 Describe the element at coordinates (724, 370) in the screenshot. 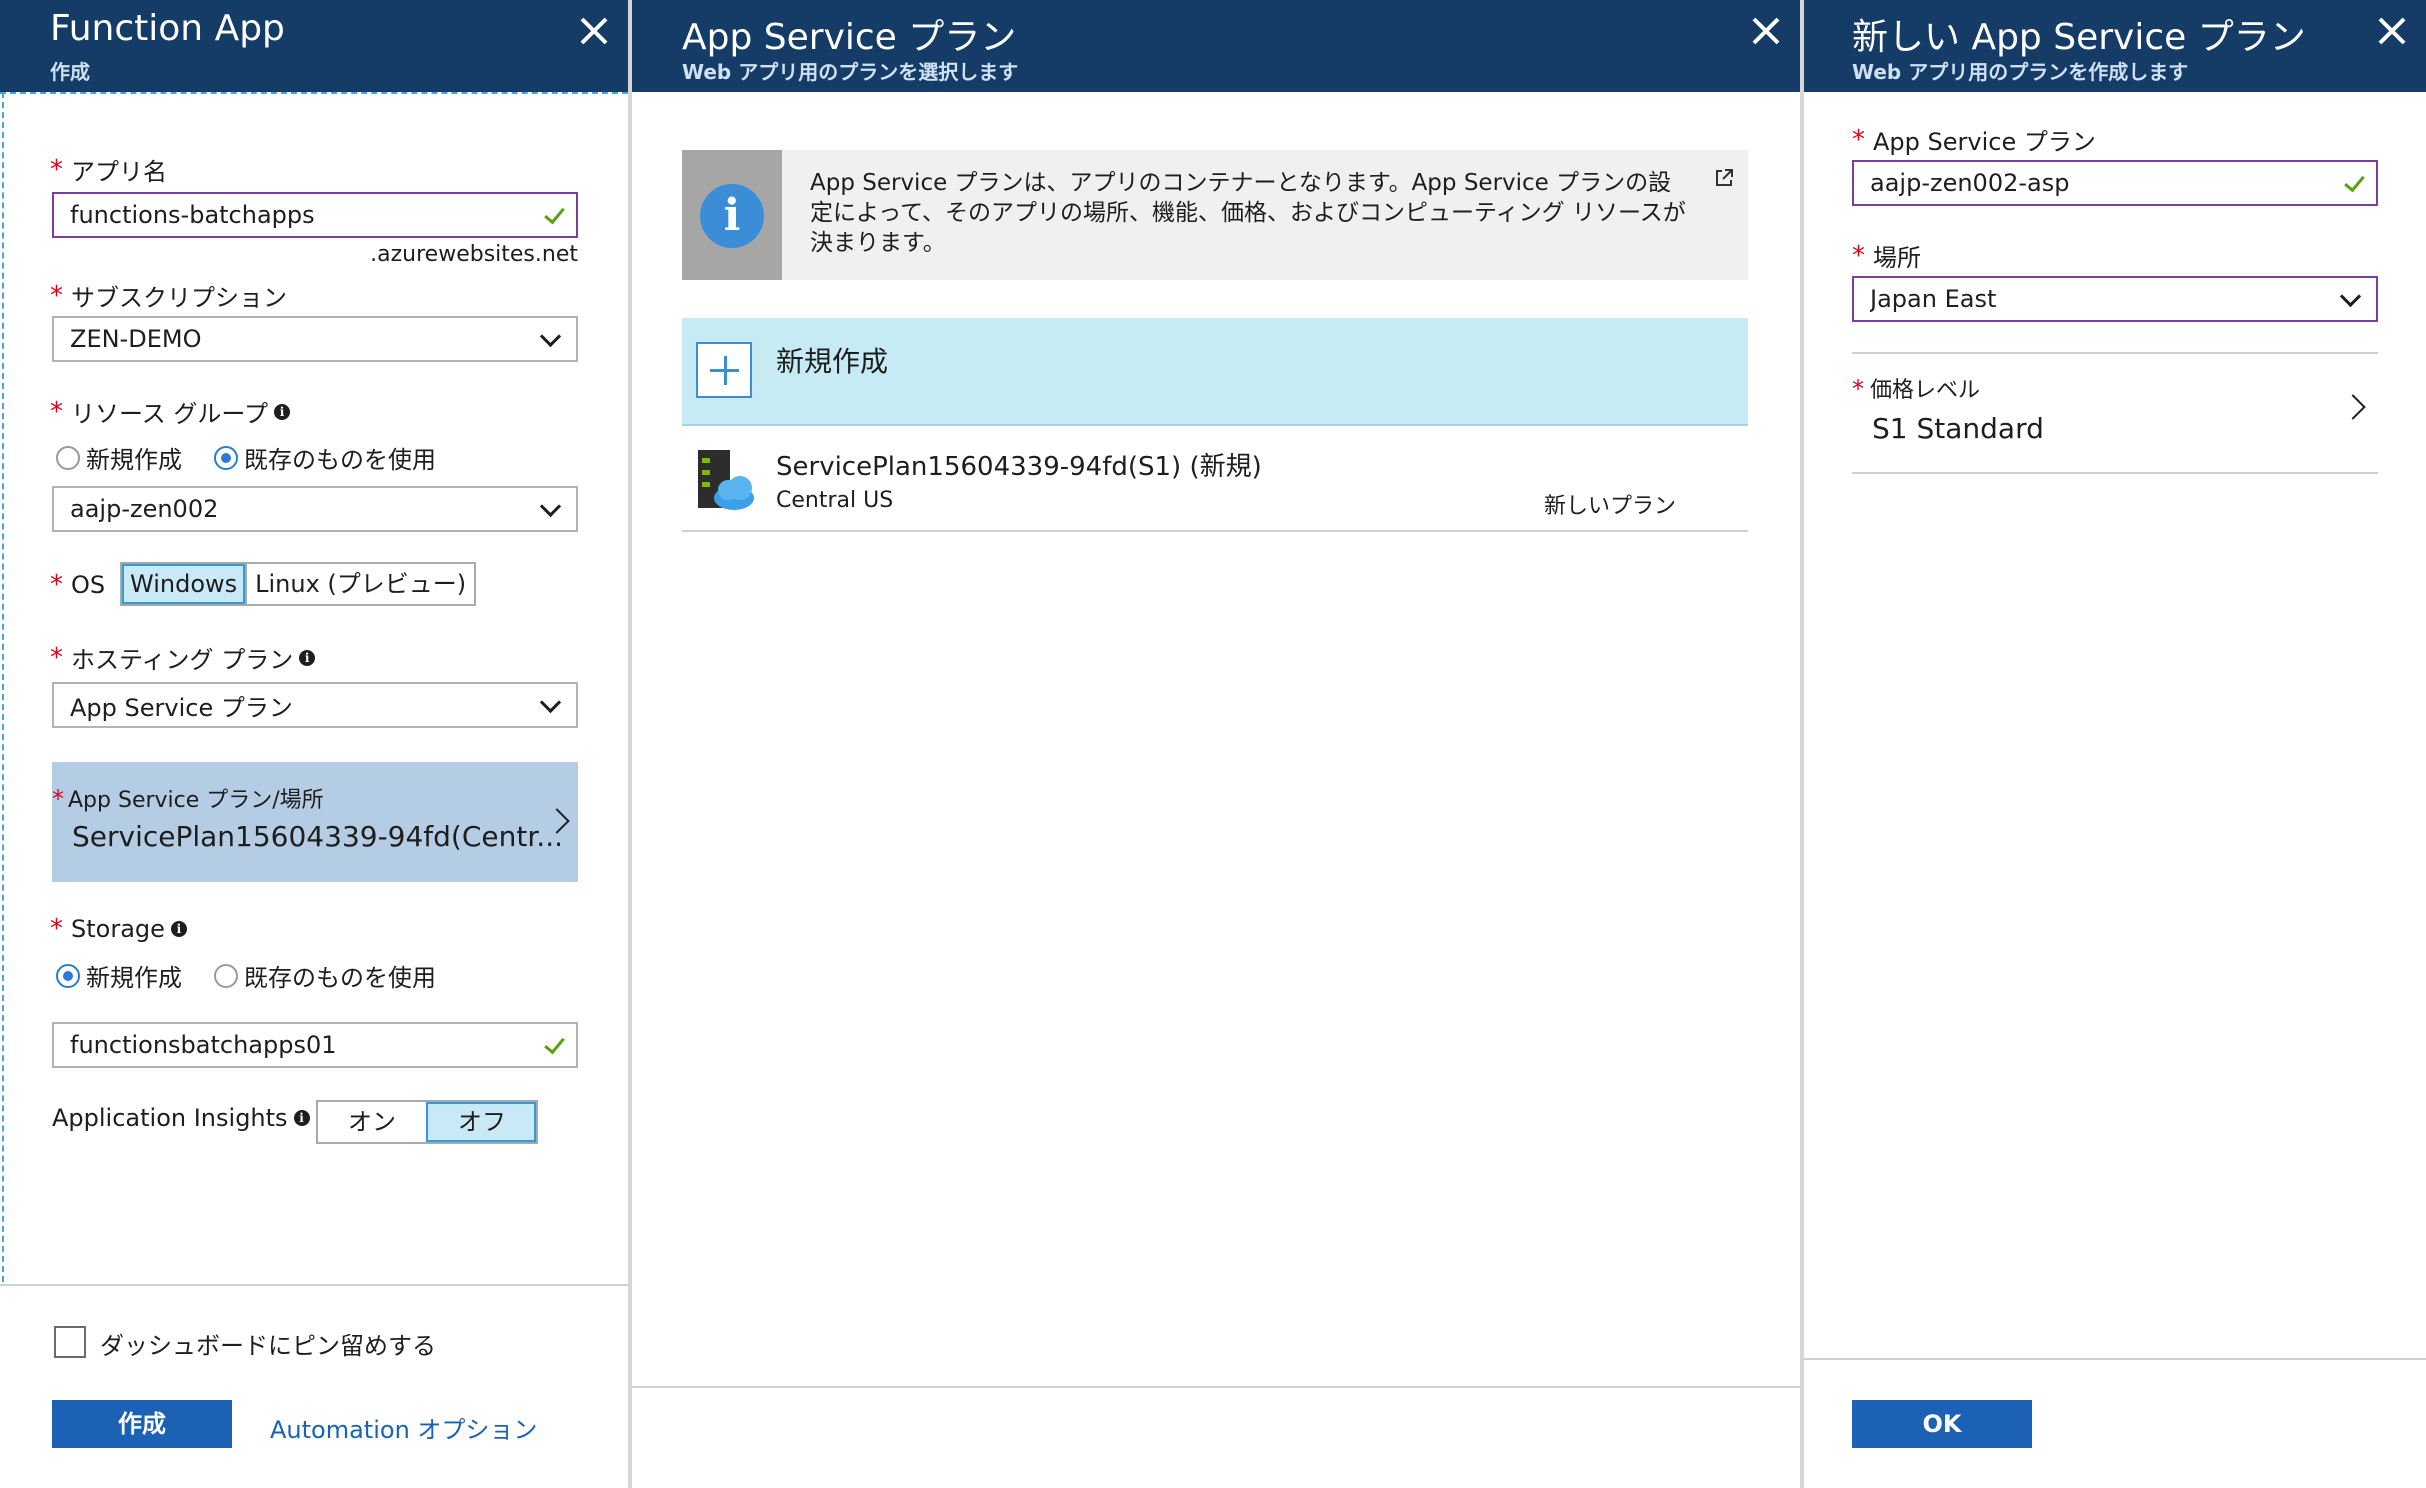

I see `plus-icon` at that location.